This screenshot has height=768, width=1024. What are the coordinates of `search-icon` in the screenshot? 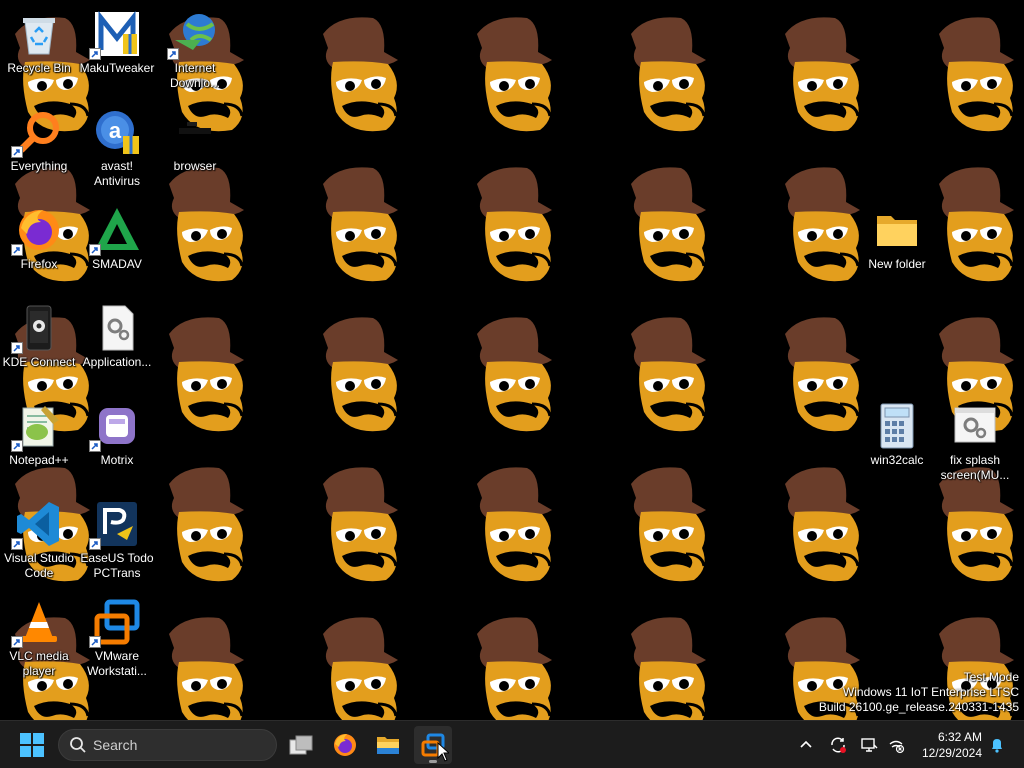 It's located at (78, 745).